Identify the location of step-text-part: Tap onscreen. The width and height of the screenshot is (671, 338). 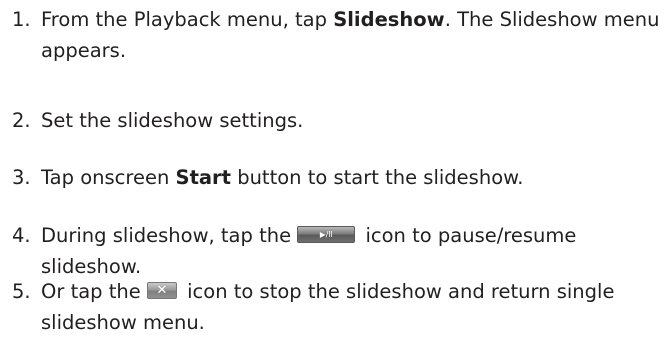
(108, 177).